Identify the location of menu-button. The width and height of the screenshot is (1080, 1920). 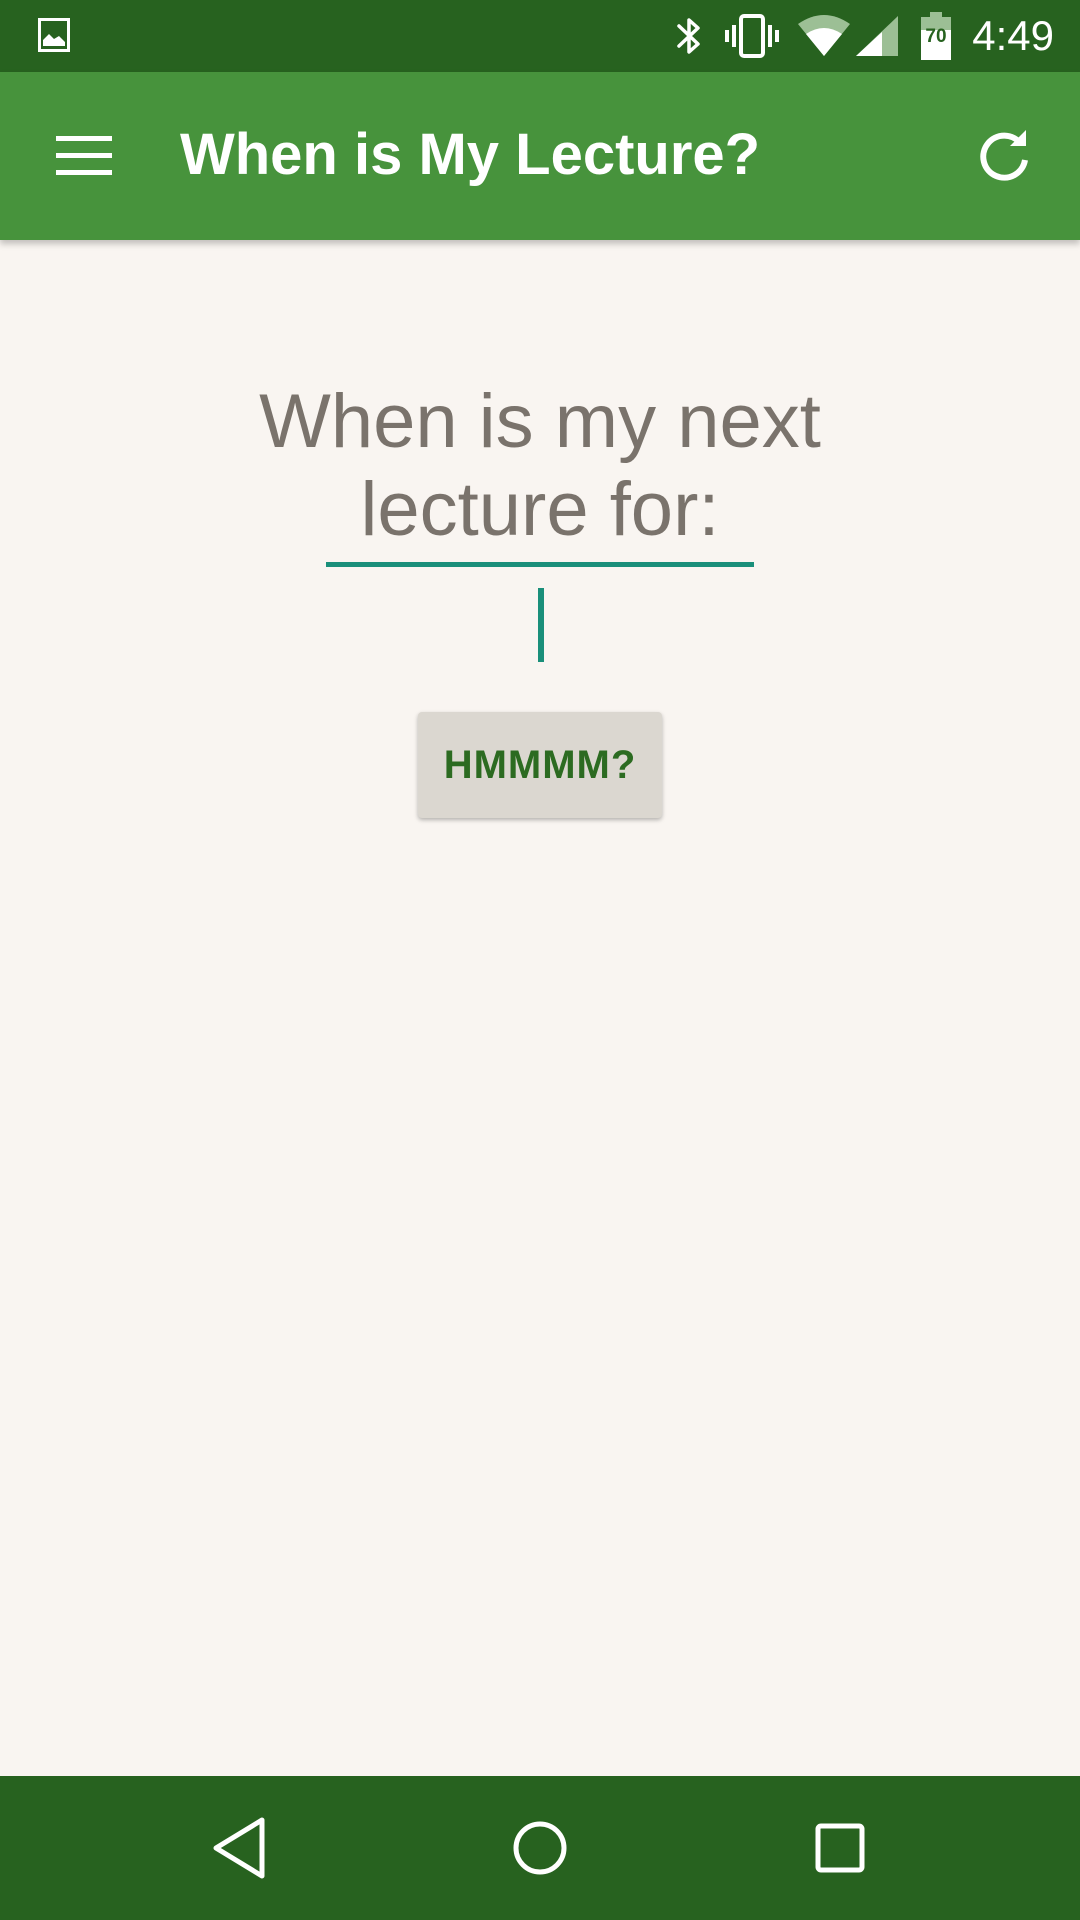
(84, 156).